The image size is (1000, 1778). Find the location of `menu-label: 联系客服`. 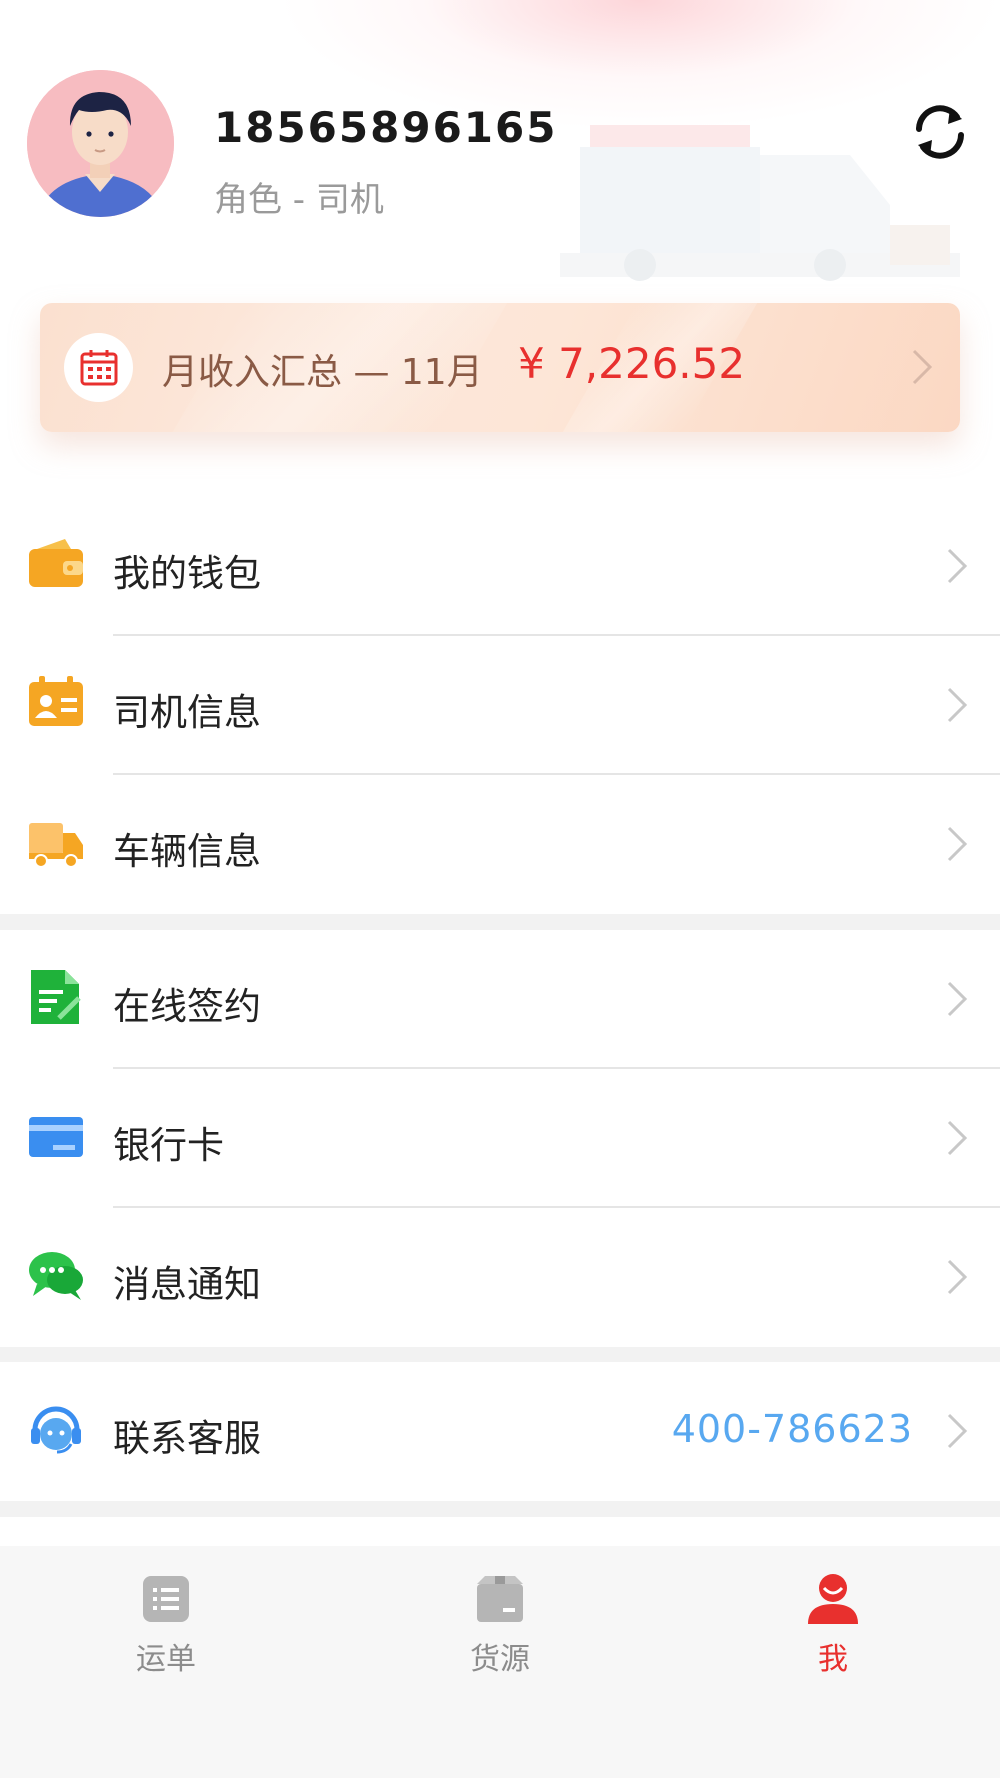

menu-label: 联系客服 is located at coordinates (187, 1438).